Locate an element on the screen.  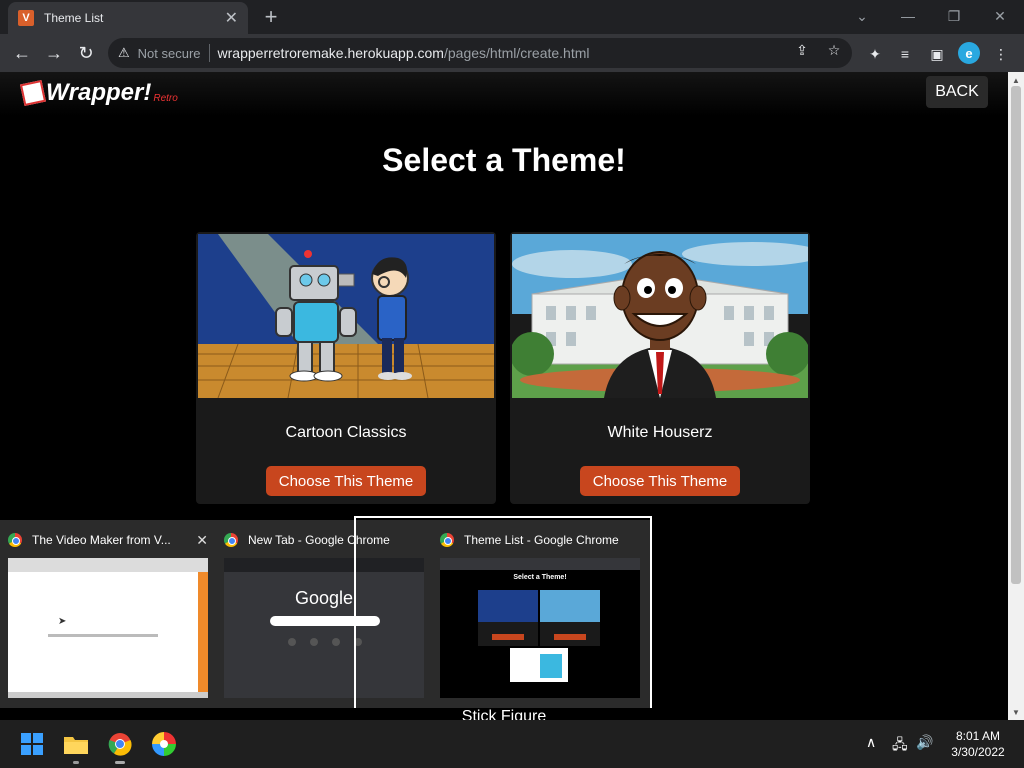
url-path: /pages/html/create.html is located at coordinates (517, 53).